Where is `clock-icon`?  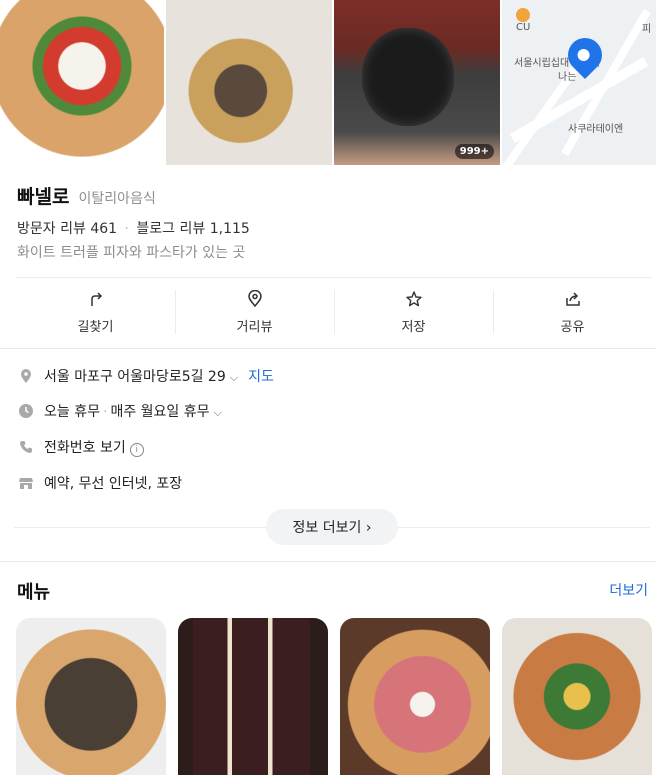
clock-icon is located at coordinates (26, 411).